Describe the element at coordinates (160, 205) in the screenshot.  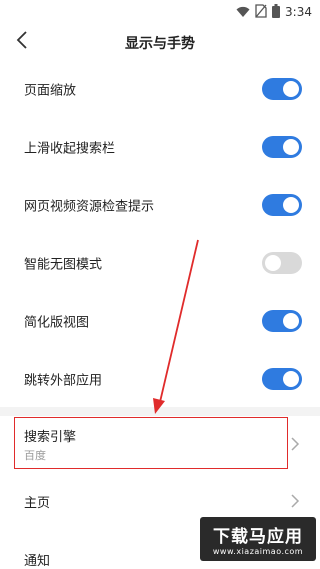
I see `setting-row-video-check: 网页视频资源检查提示` at that location.